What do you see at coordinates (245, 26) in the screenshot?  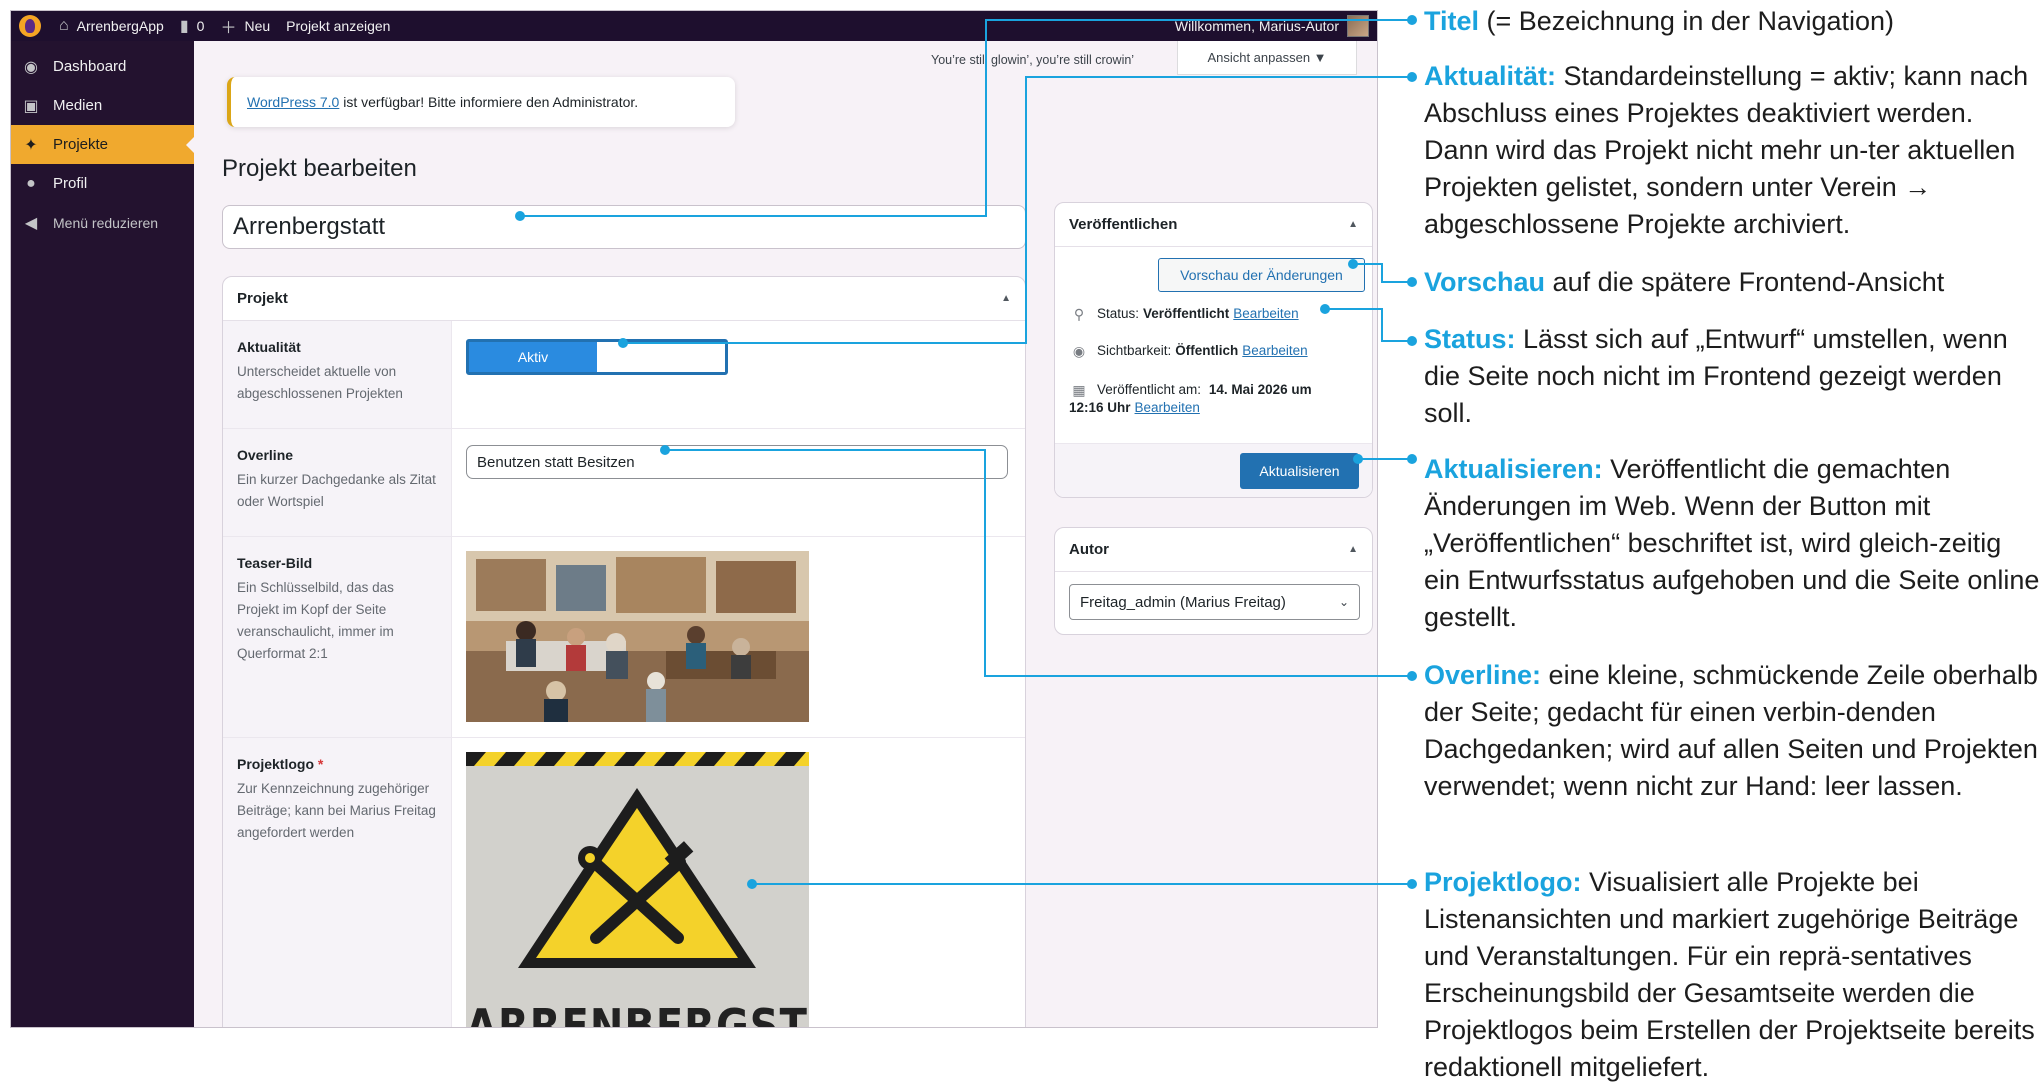 I see `new-content-link: ＋ Neu` at bounding box center [245, 26].